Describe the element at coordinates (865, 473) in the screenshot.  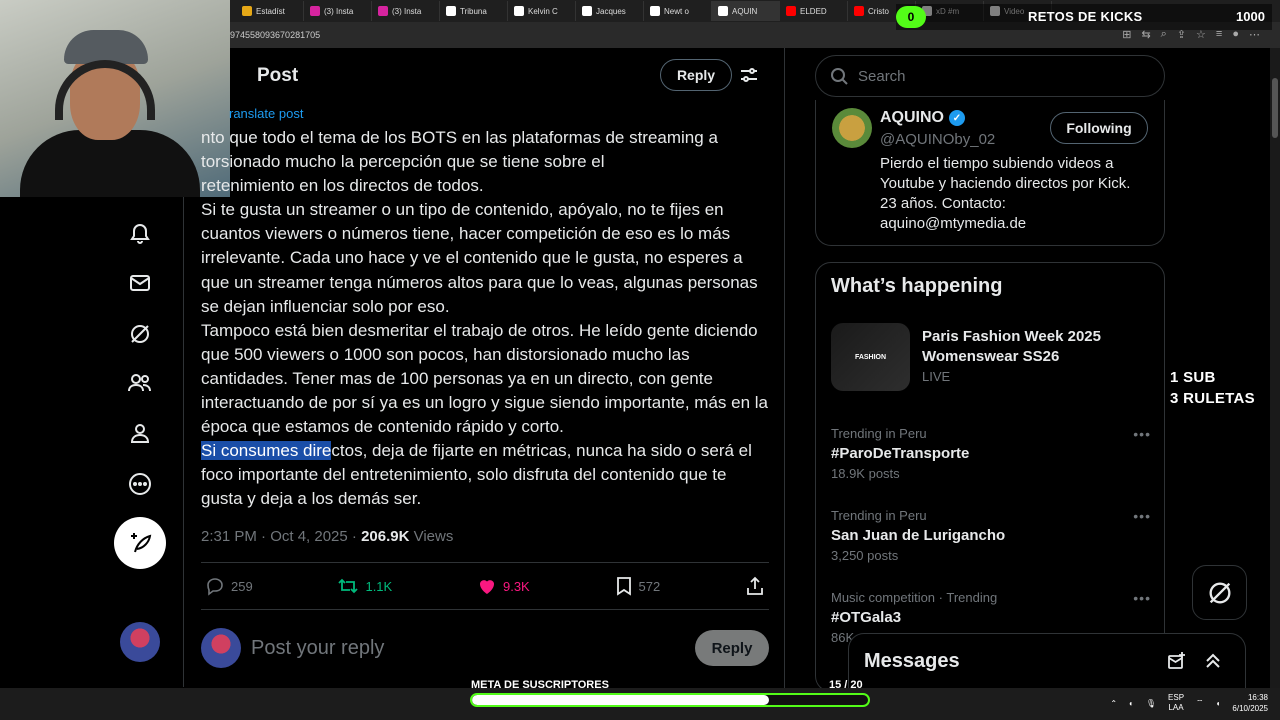
I see `trend-posts: 18.9K posts` at that location.